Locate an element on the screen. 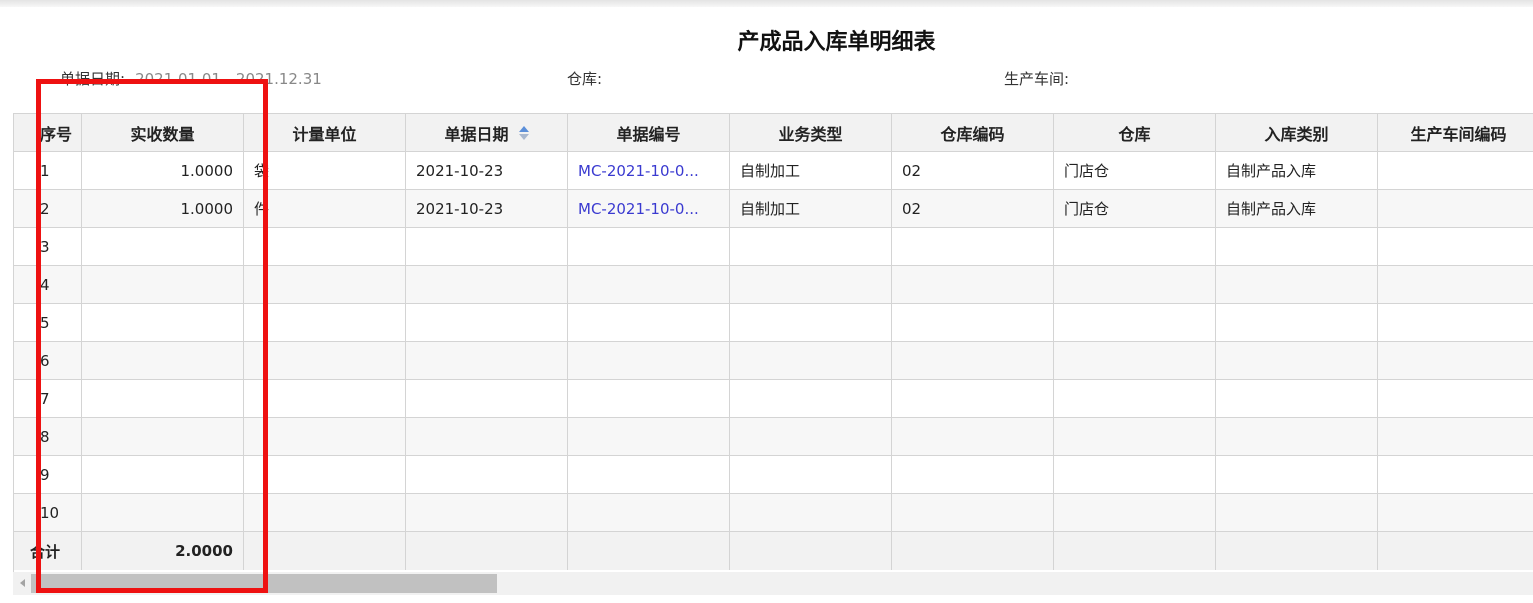 This screenshot has width=1533, height=603. col-header-date-label: 单据日期 is located at coordinates (476, 134).